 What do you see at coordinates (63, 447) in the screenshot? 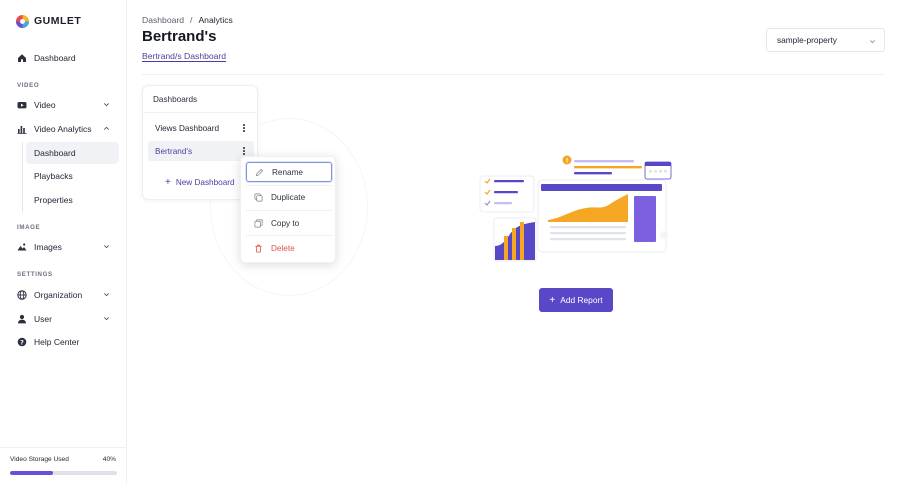
I see `storage-divider` at bounding box center [63, 447].